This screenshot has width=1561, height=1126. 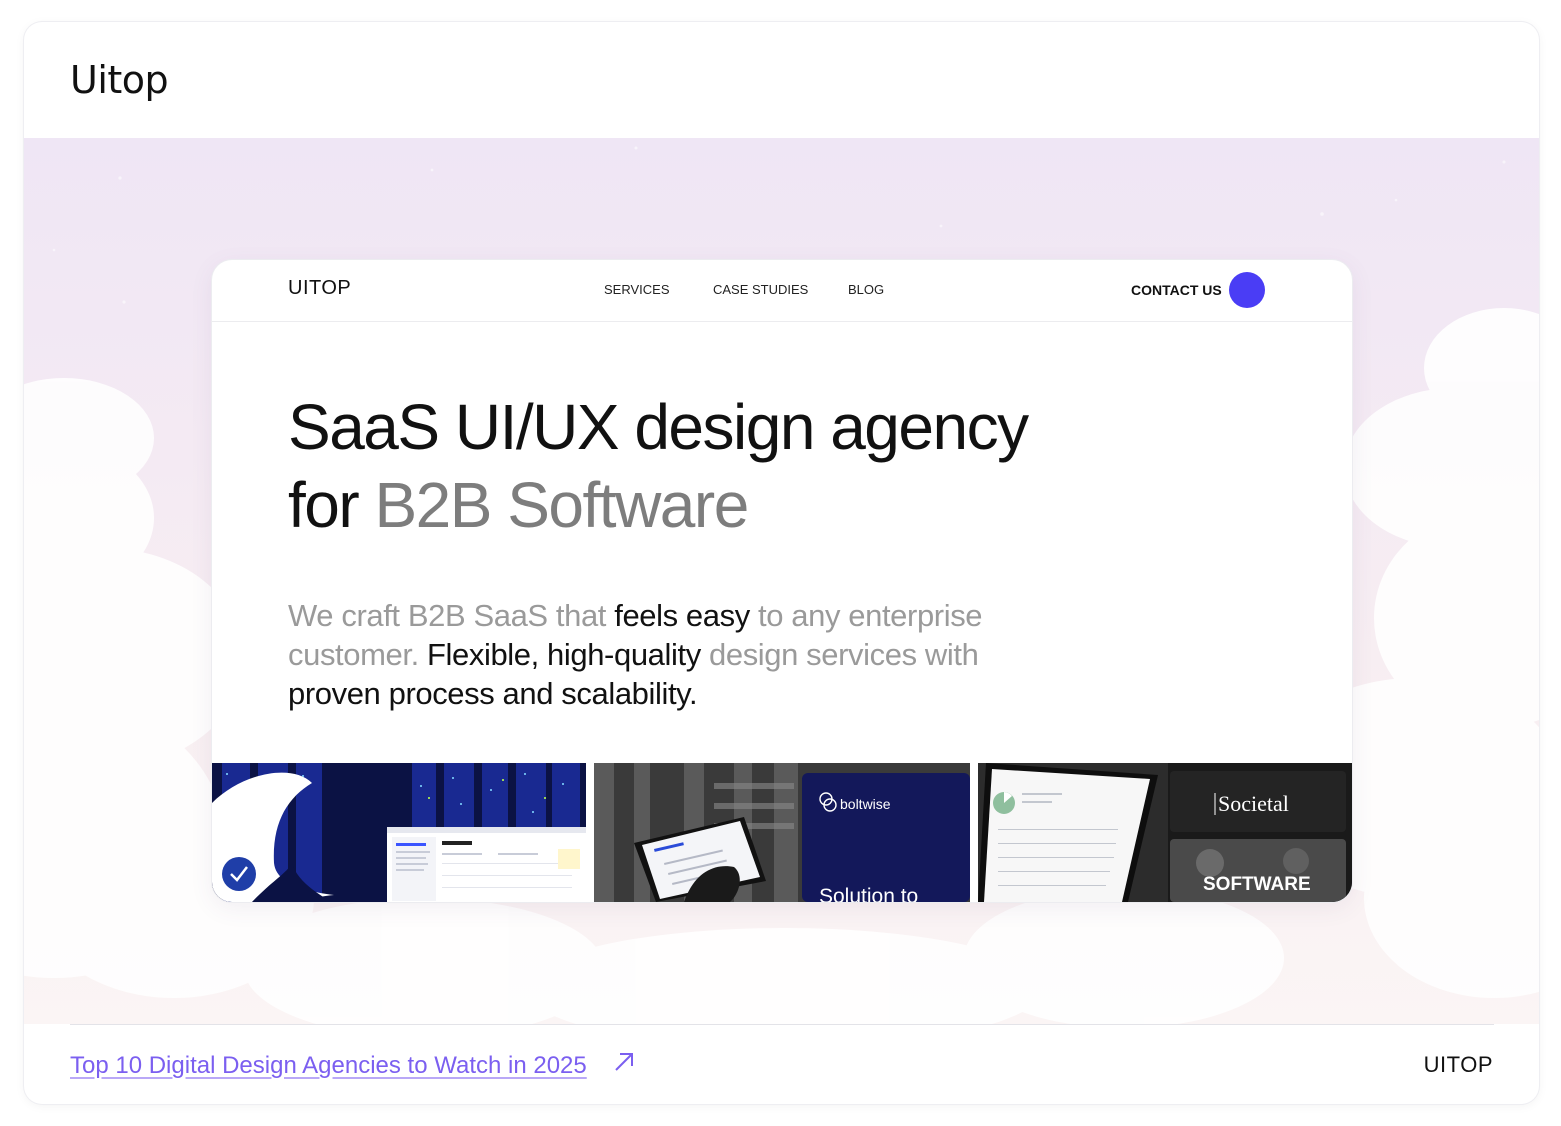 What do you see at coordinates (564, 654) in the screenshot?
I see `sub-part-4: Flexible, high-quality` at bounding box center [564, 654].